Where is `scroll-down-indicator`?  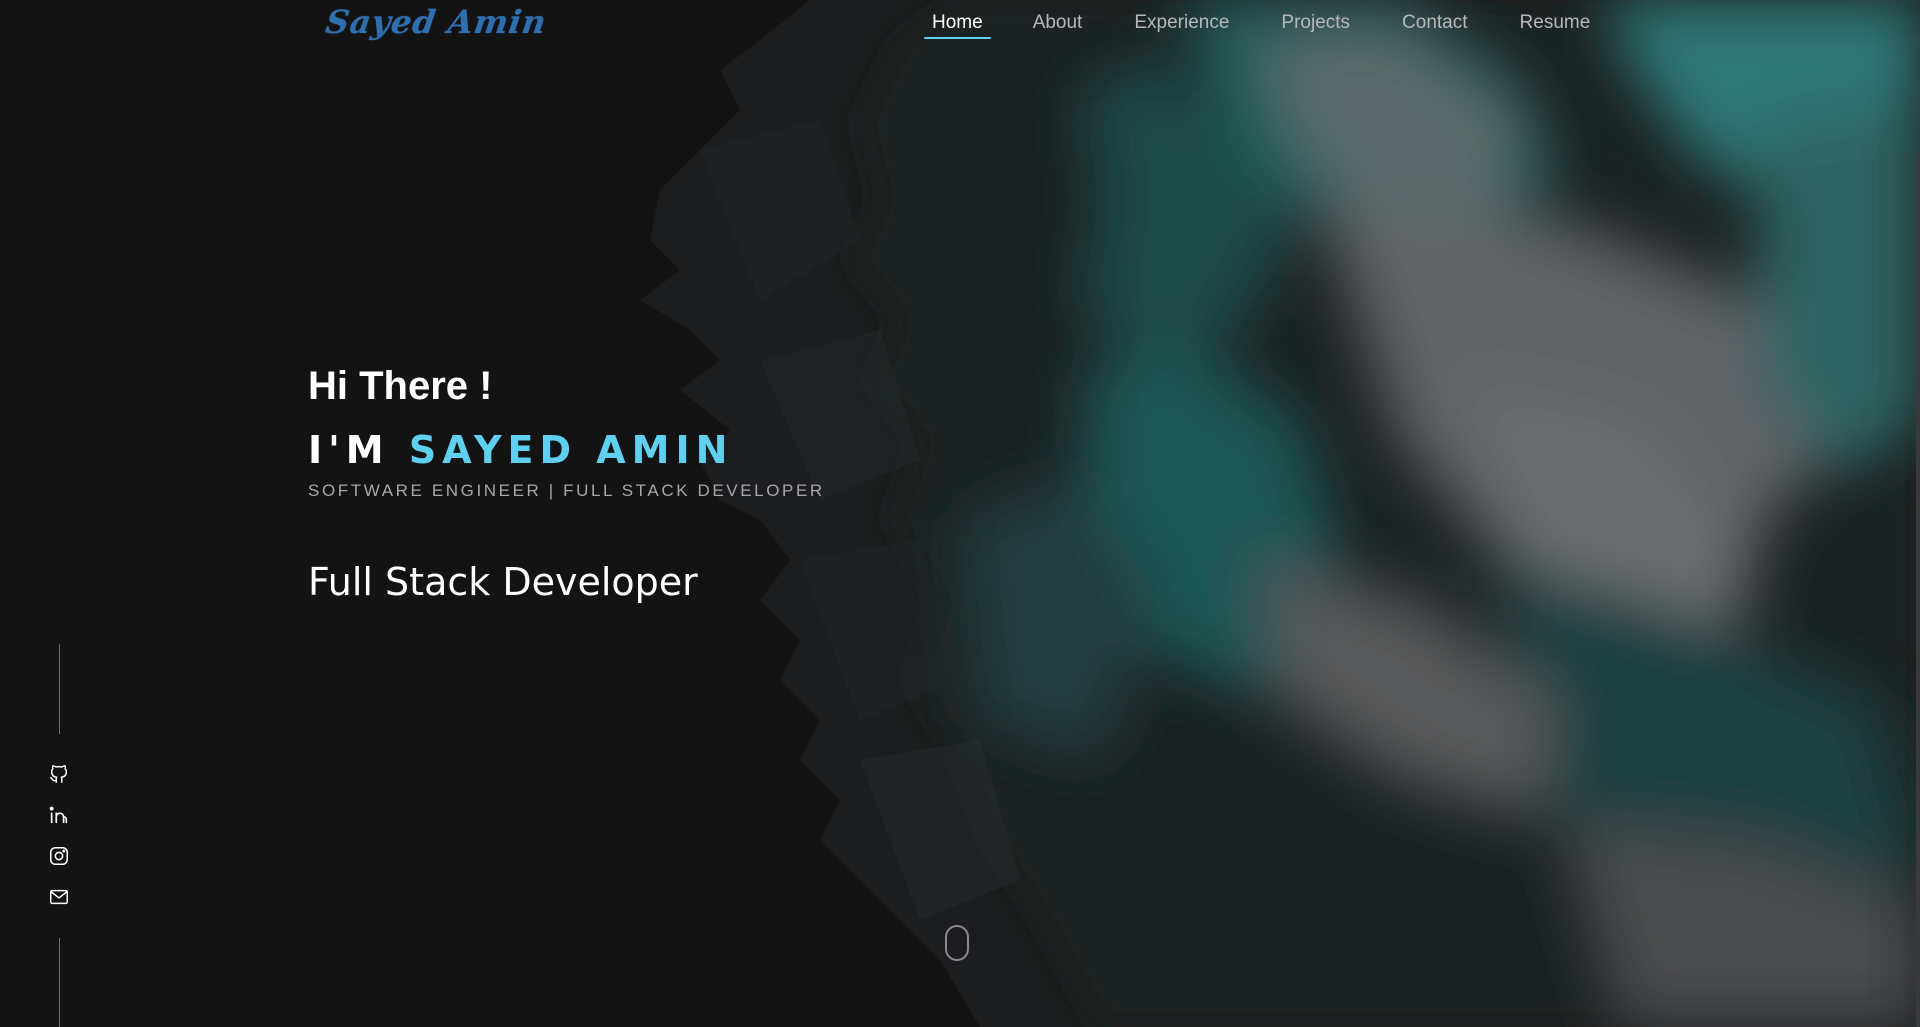 scroll-down-indicator is located at coordinates (957, 943).